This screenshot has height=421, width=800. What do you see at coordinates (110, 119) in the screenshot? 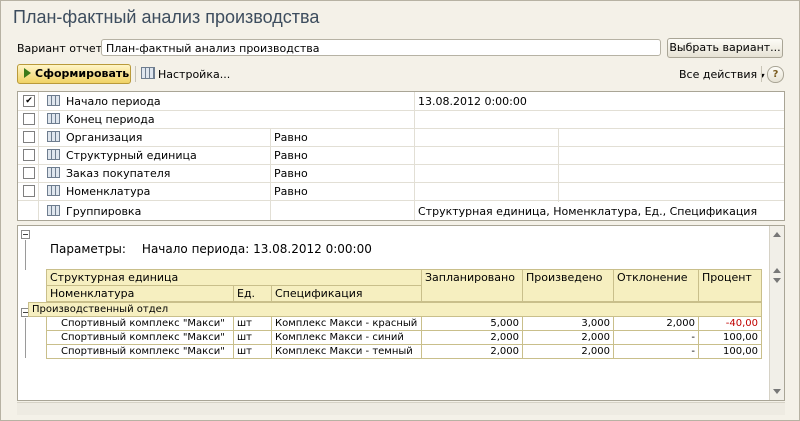
I see `settings-row-name: Конец периода` at bounding box center [110, 119].